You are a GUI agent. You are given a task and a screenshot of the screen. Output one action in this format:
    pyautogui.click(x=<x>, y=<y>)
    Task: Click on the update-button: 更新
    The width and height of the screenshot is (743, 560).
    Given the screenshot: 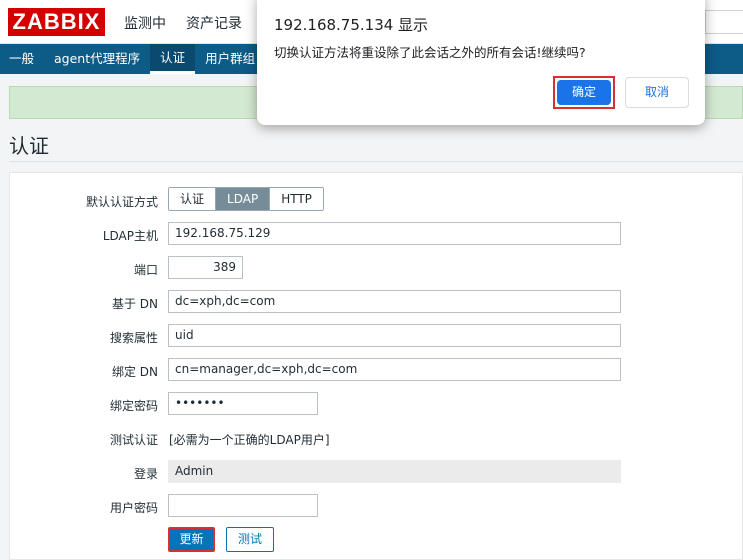 What is the action you would take?
    pyautogui.click(x=191, y=539)
    